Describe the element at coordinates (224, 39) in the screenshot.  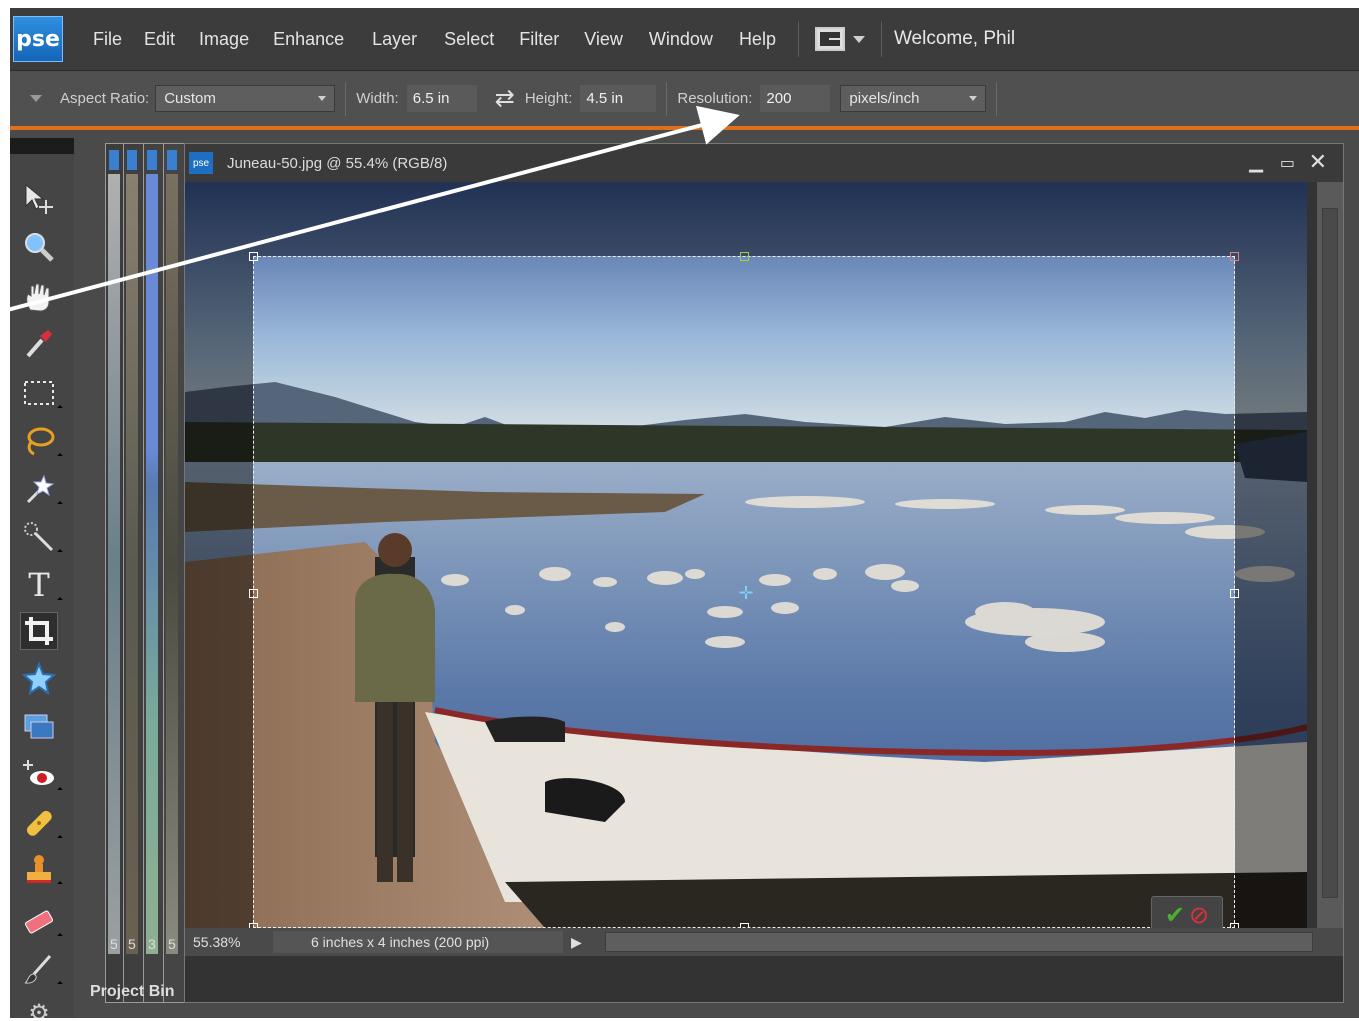
I see `menu-image: Image` at that location.